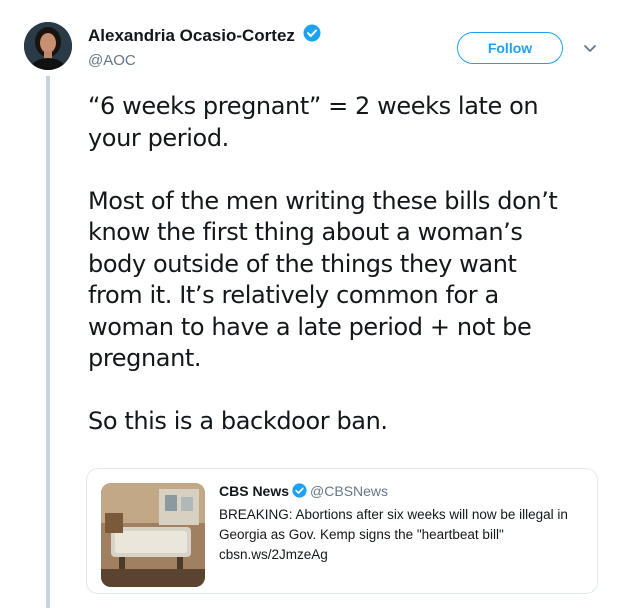 Image resolution: width=634 pixels, height=608 pixels. What do you see at coordinates (191, 36) in the screenshot?
I see `author-name: Alexandria Ocasio-Cortez` at bounding box center [191, 36].